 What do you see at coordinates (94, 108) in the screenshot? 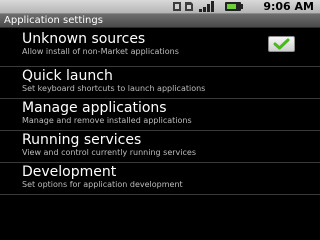
I see `setting-title: Manage applications` at bounding box center [94, 108].